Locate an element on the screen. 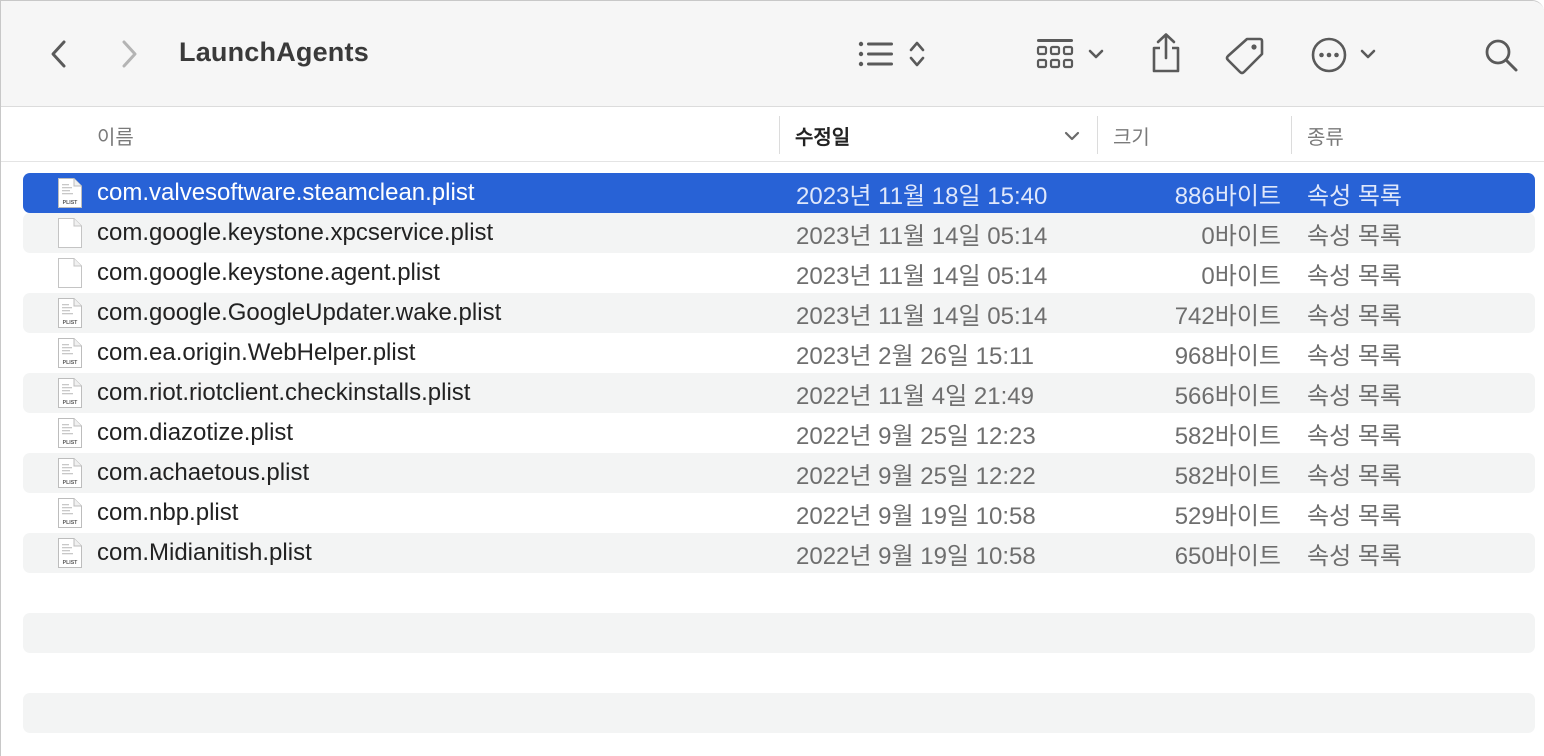 This screenshot has height=756, width=1544. column-kind: 종류 is located at coordinates (1325, 135).